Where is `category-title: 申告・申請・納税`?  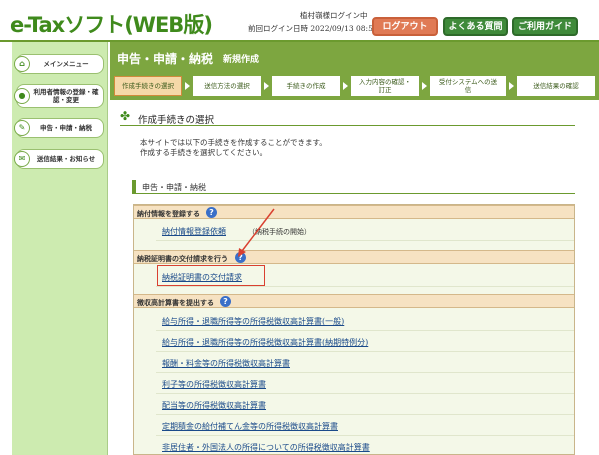 category-title: 申告・申請・納税 is located at coordinates (174, 187).